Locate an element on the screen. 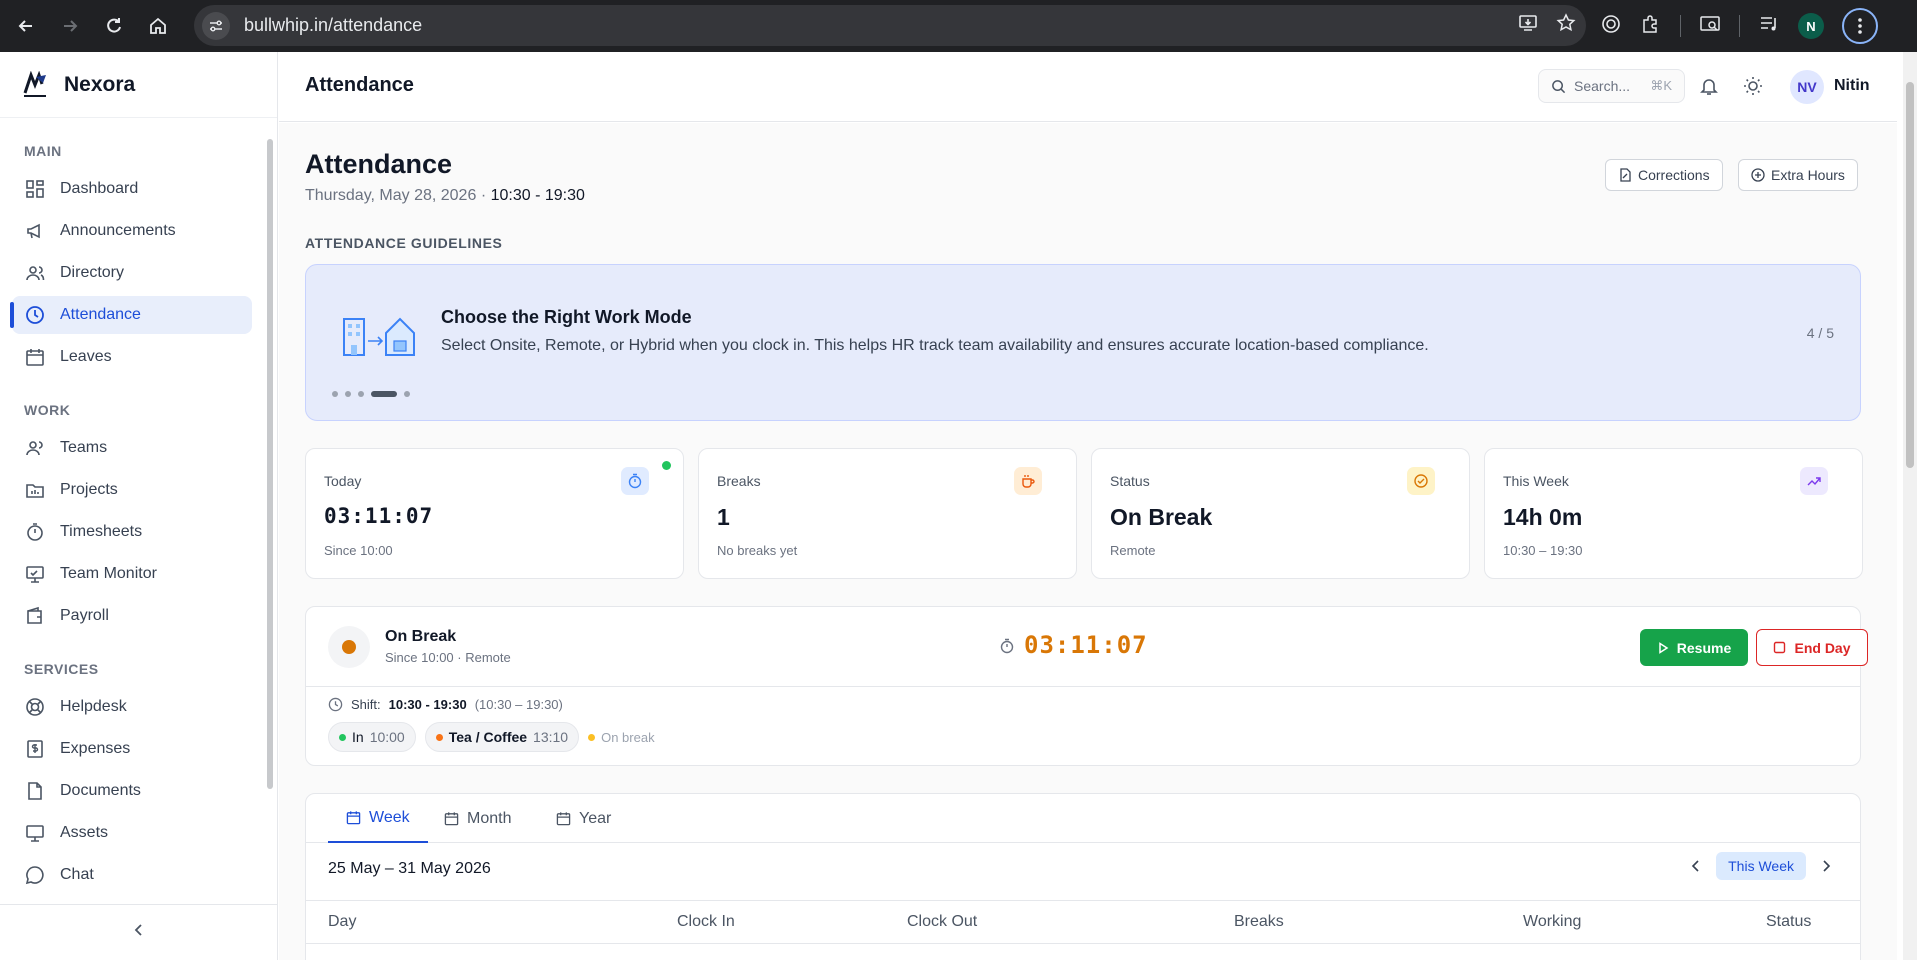  session-timer: 03:11:07 is located at coordinates (1086, 645).